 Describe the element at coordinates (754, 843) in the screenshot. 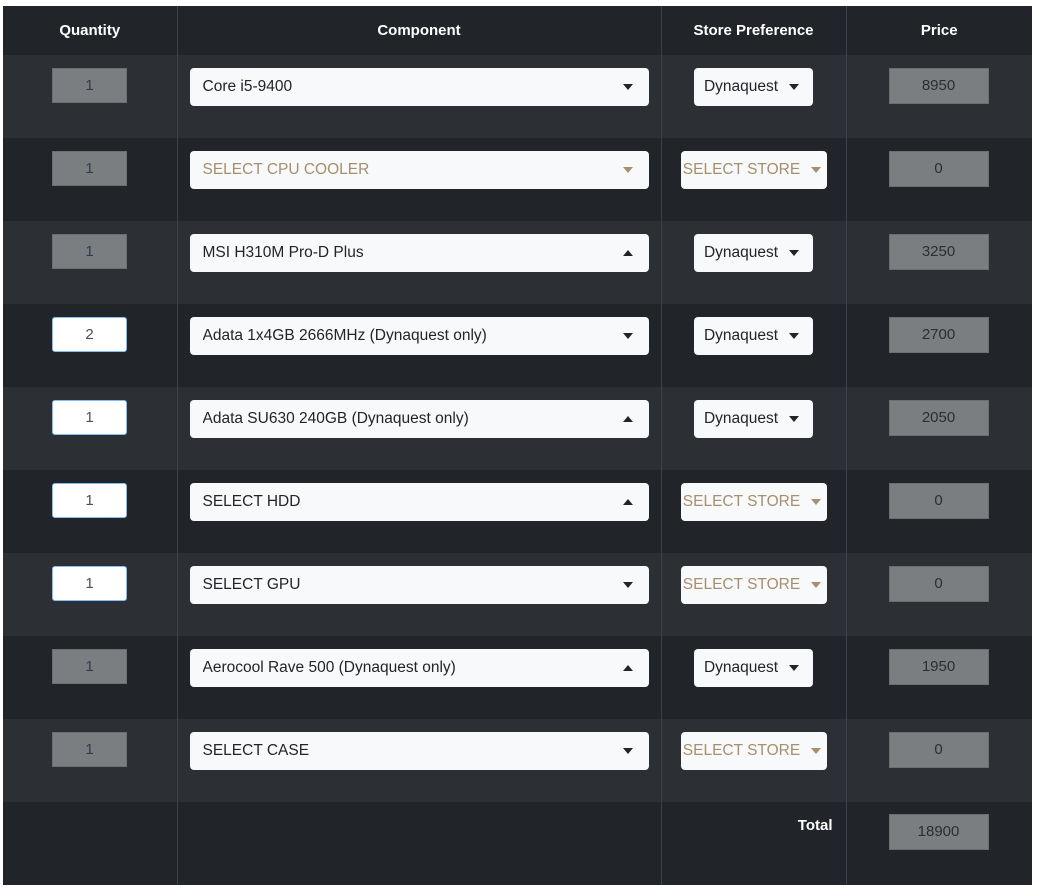

I see `total-label-cell: Total` at that location.